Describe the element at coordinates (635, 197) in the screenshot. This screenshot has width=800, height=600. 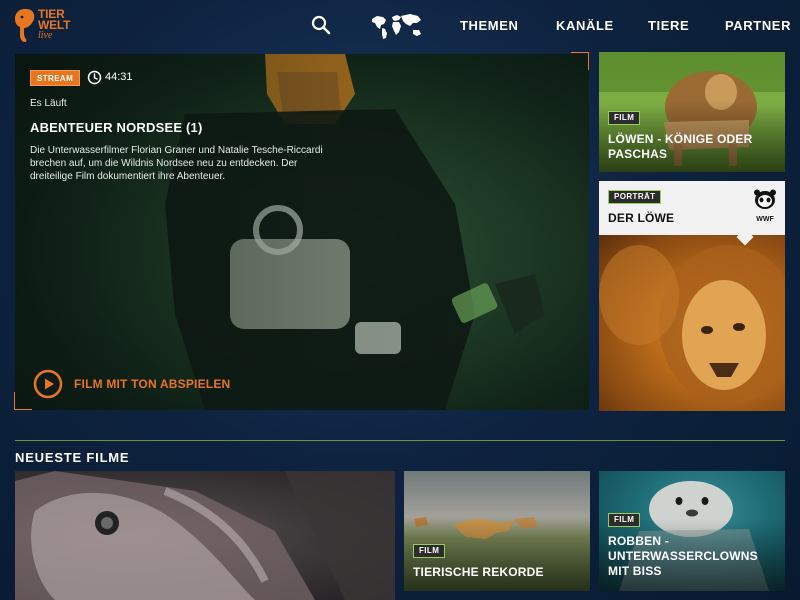
I see `card-tag-portraet: PORTRÄT` at that location.